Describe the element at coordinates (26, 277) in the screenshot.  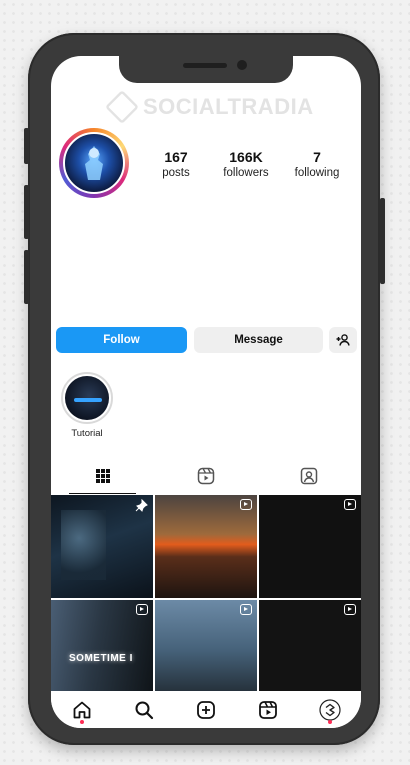
I see `phone-side-button-bottom` at that location.